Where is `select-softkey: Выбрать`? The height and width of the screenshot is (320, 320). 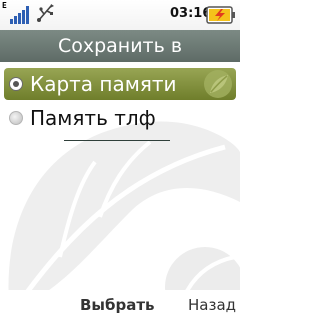 select-softkey: Выбрать is located at coordinates (117, 305).